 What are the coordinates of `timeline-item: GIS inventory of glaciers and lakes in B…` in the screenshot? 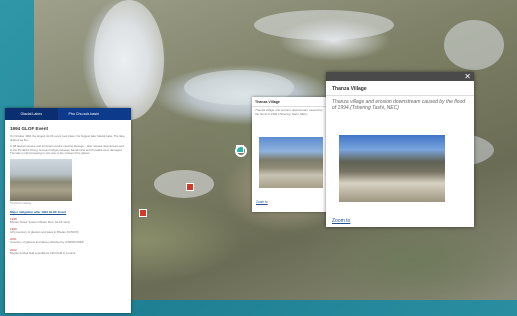 It's located at (44, 231).